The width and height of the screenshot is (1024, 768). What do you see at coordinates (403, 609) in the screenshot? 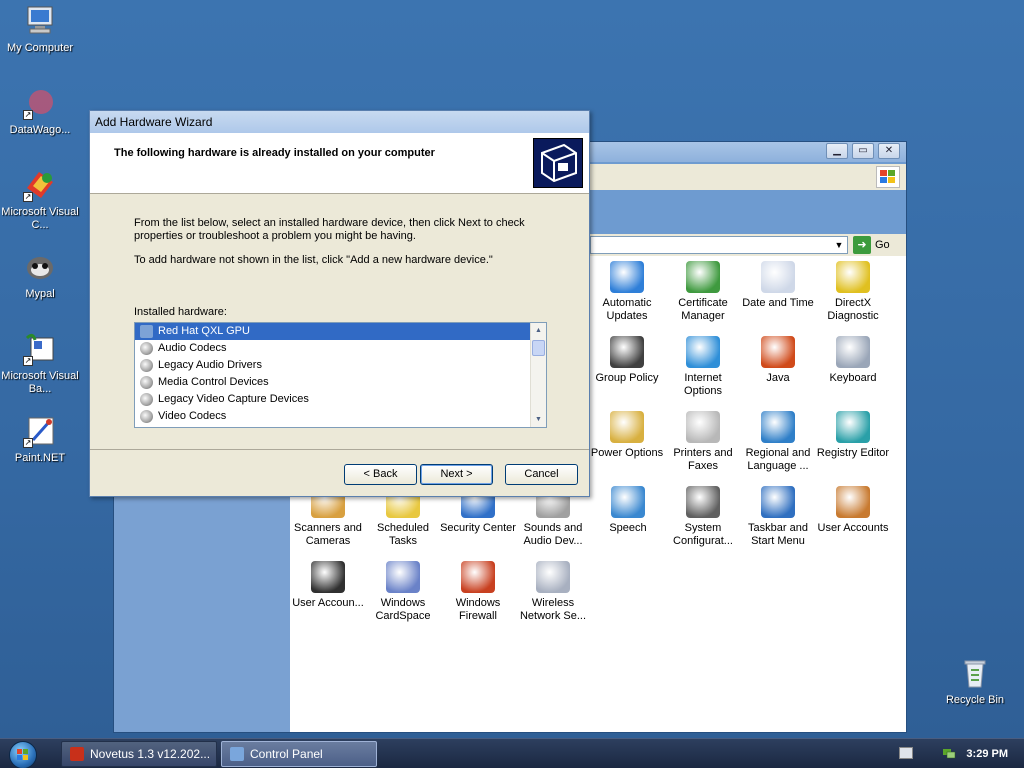
I see `control-panel-item-label: Windows CardSpace` at bounding box center [403, 609].